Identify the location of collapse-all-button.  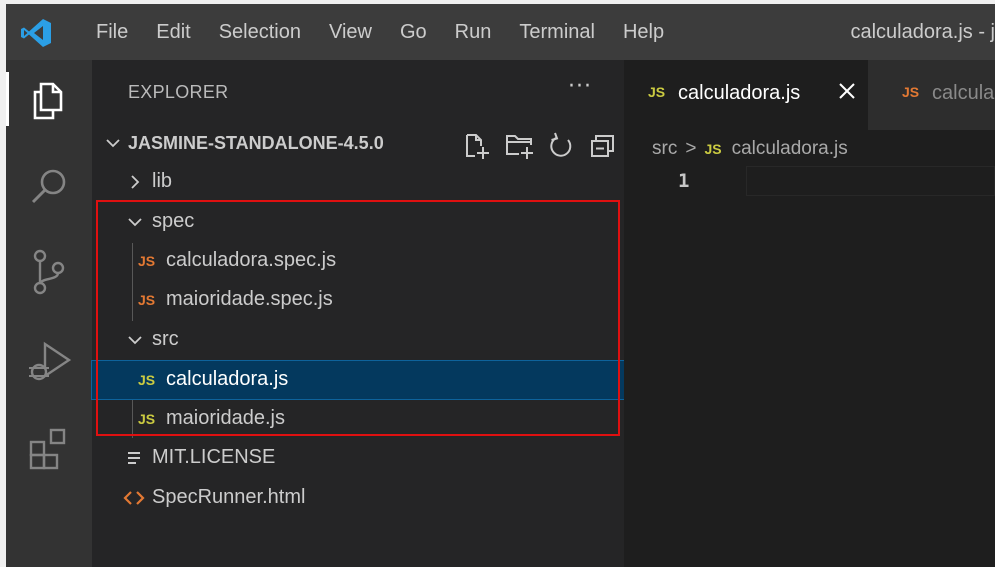
(605, 144).